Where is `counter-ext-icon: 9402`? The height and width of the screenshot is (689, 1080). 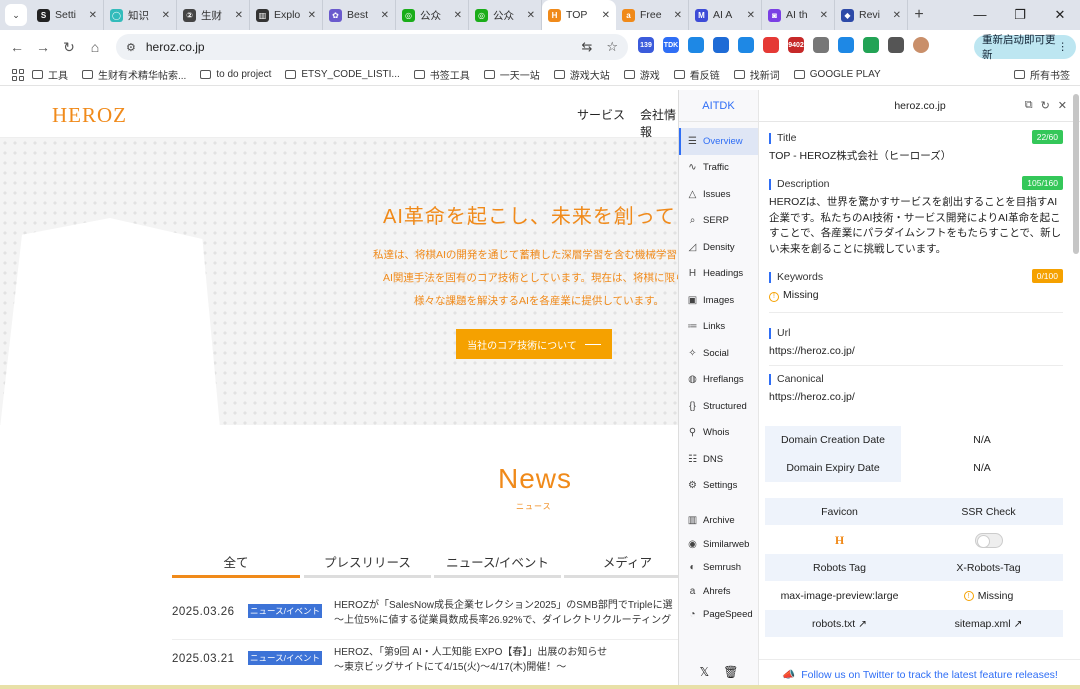 counter-ext-icon: 9402 is located at coordinates (796, 45).